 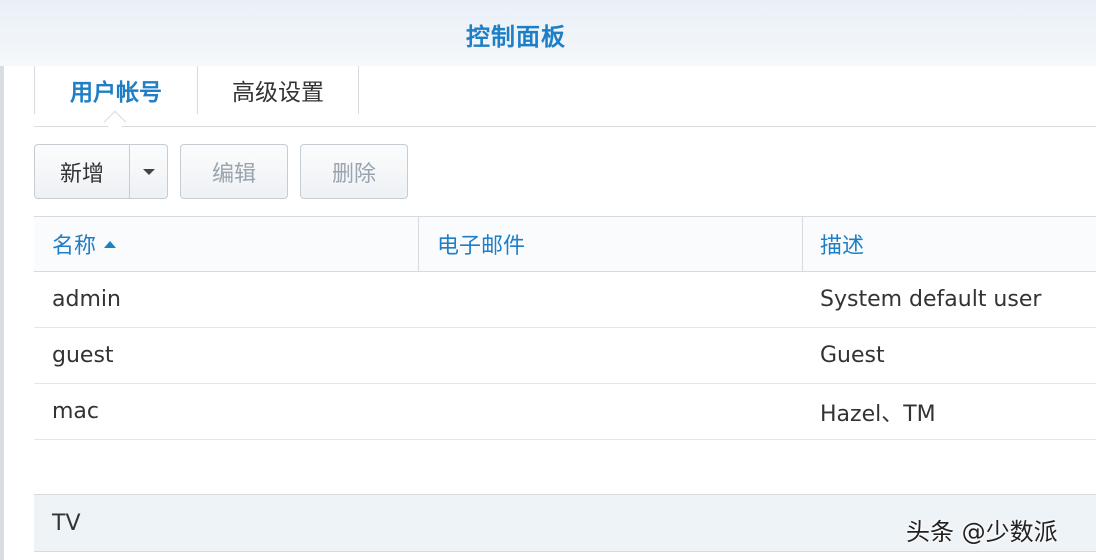 I want to click on cell-description: Guest, so click(x=852, y=355).